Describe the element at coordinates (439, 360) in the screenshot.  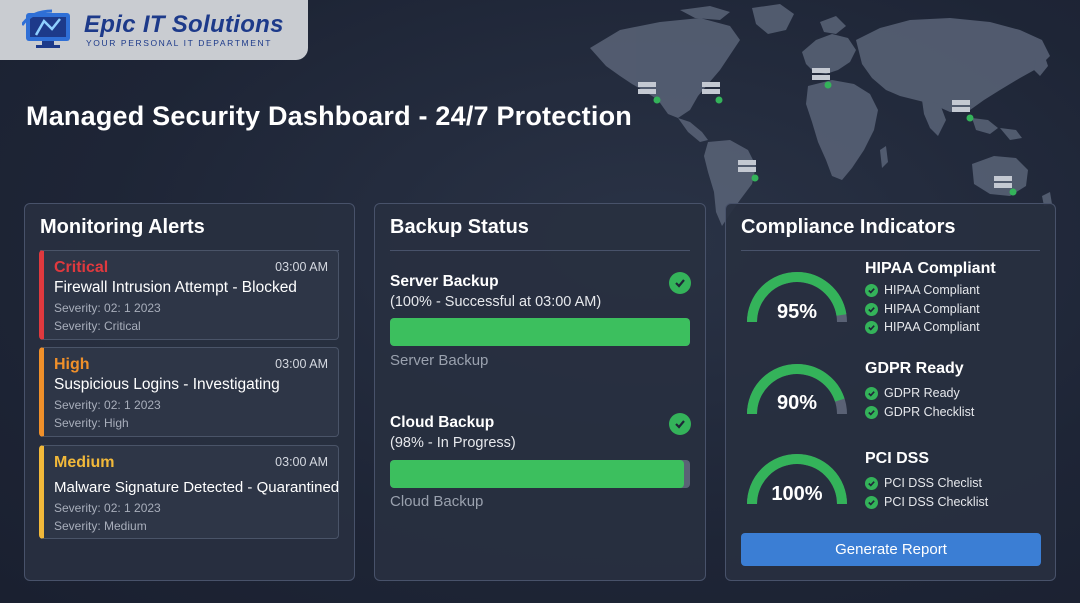
I see `backup-caption: Server Backup` at that location.